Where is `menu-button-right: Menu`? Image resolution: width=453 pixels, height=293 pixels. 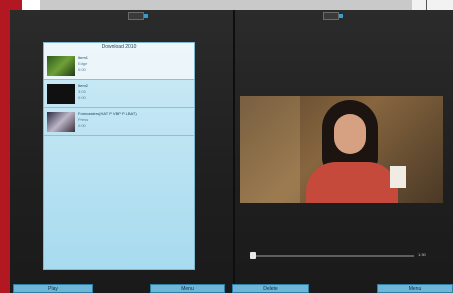
menu-button-right: Menu is located at coordinates (415, 288).